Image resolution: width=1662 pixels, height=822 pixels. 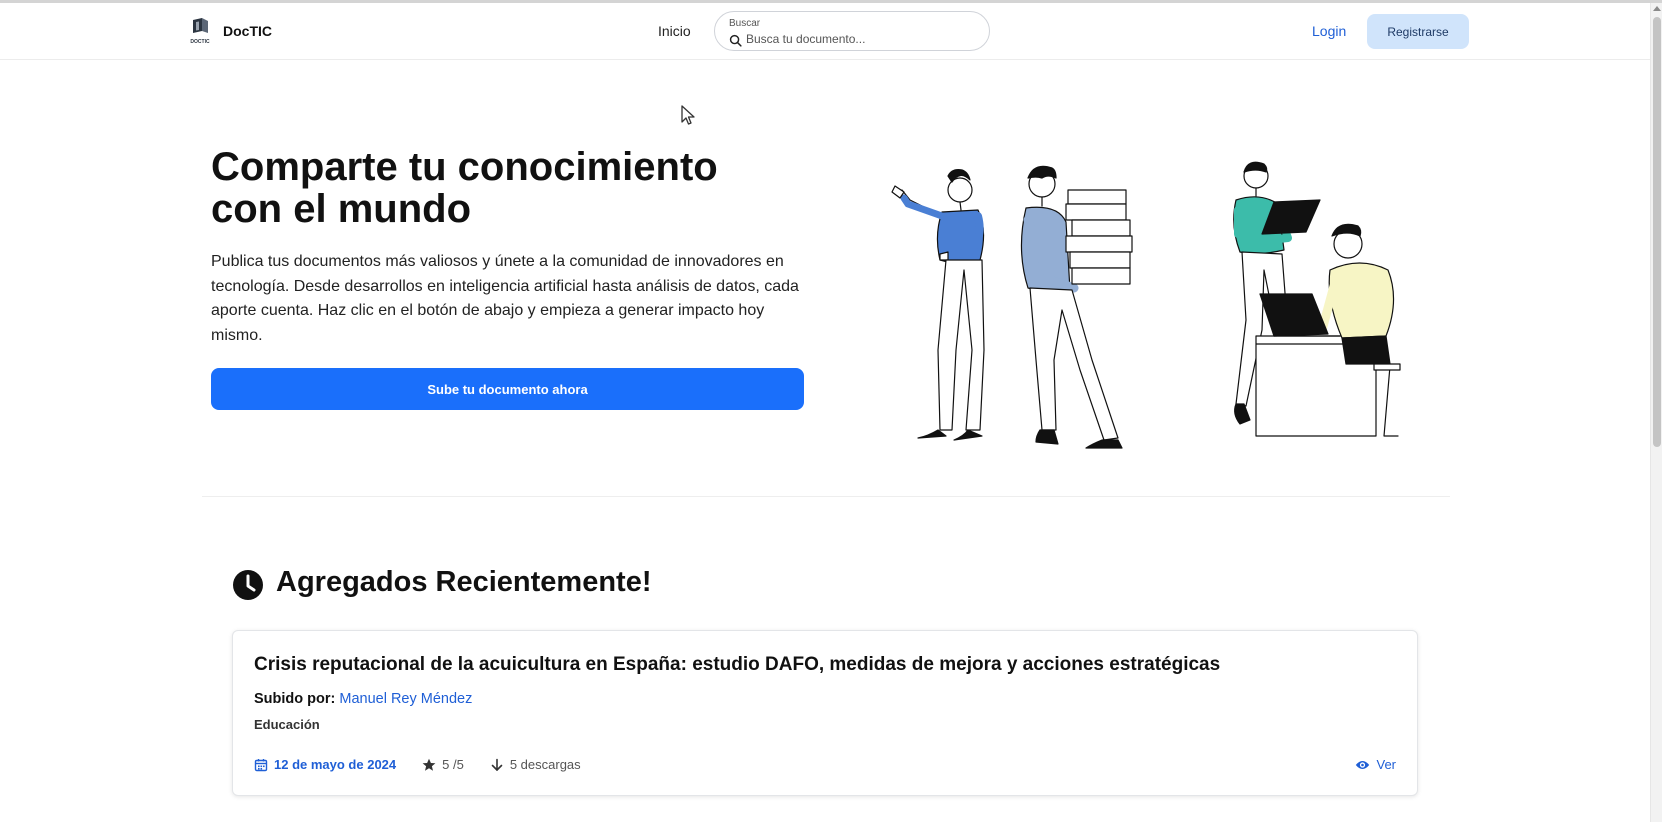 I want to click on document-meta: 12 de mayo de 2024 5 /5 5 descargas, so click(x=430, y=764).